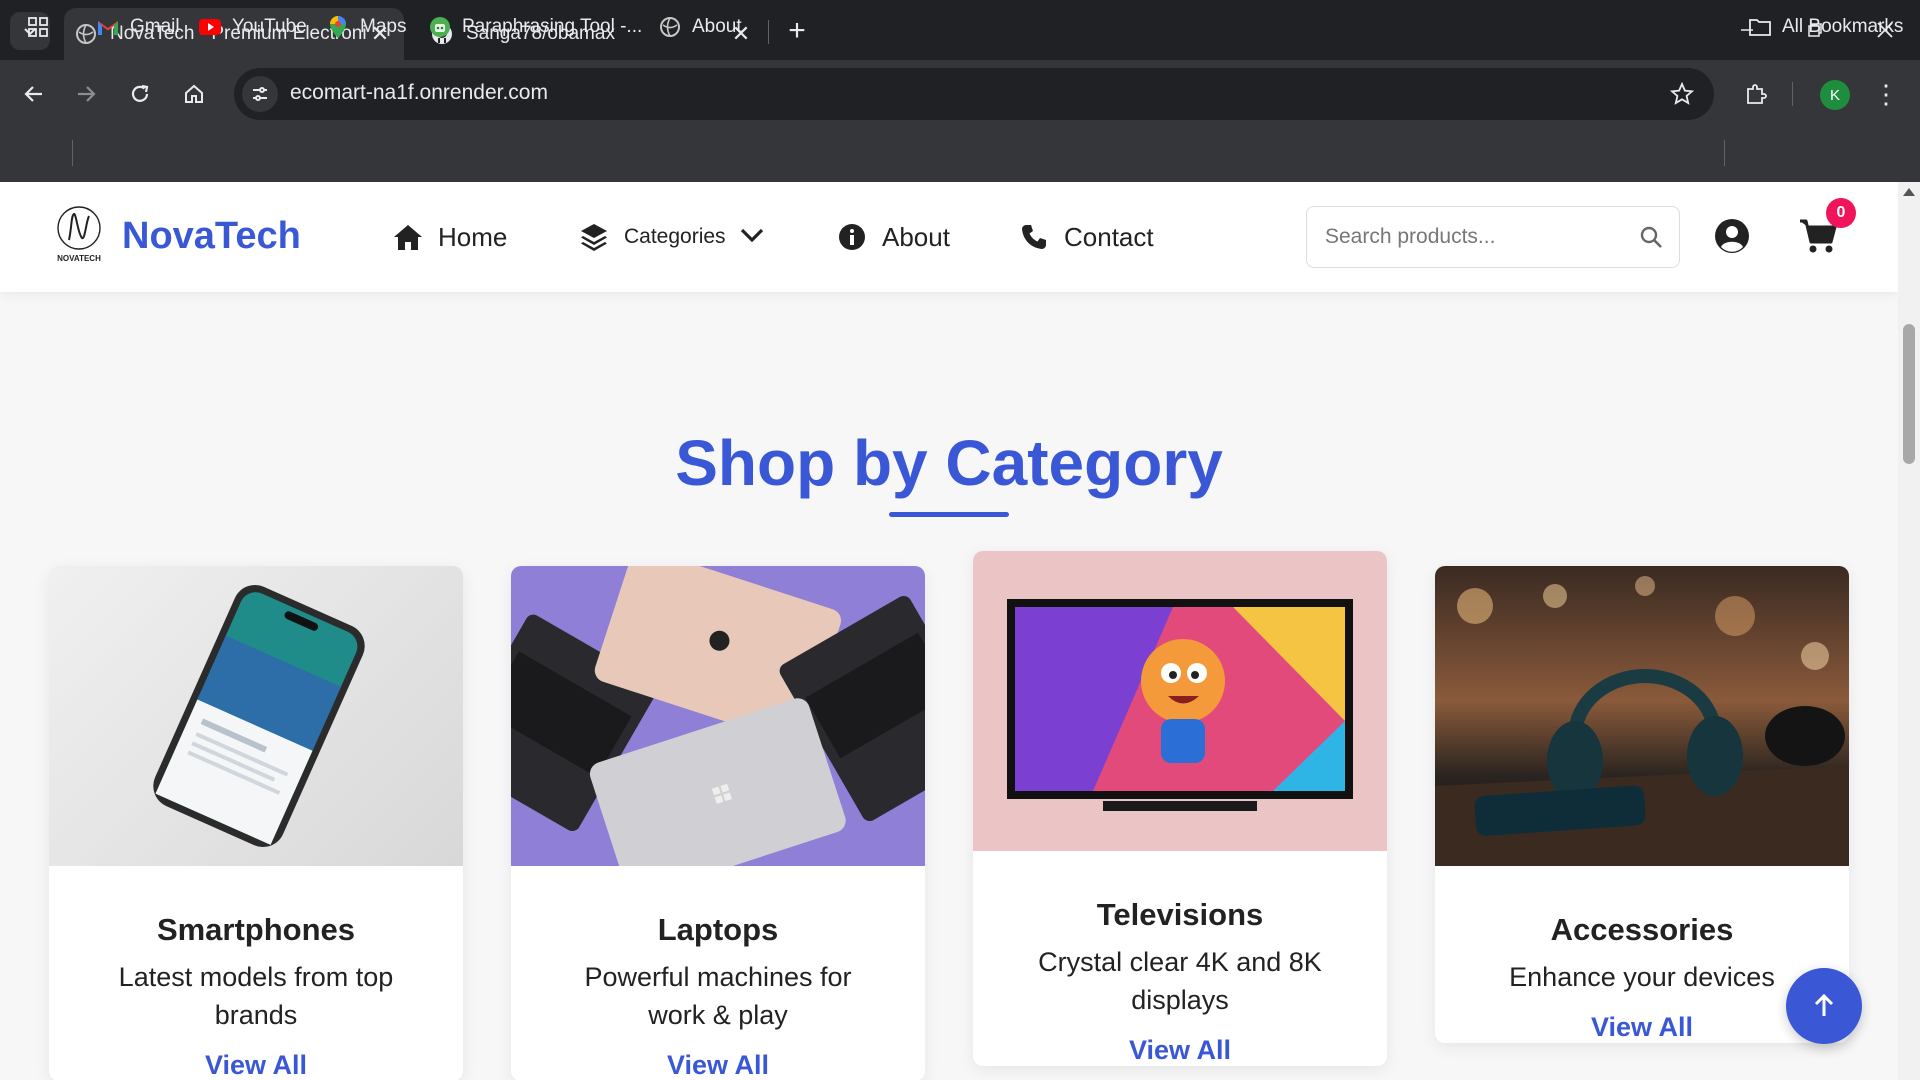 This screenshot has height=1080, width=1920. Describe the element at coordinates (269, 26) in the screenshot. I see `bookmark-label: YouTube` at that location.